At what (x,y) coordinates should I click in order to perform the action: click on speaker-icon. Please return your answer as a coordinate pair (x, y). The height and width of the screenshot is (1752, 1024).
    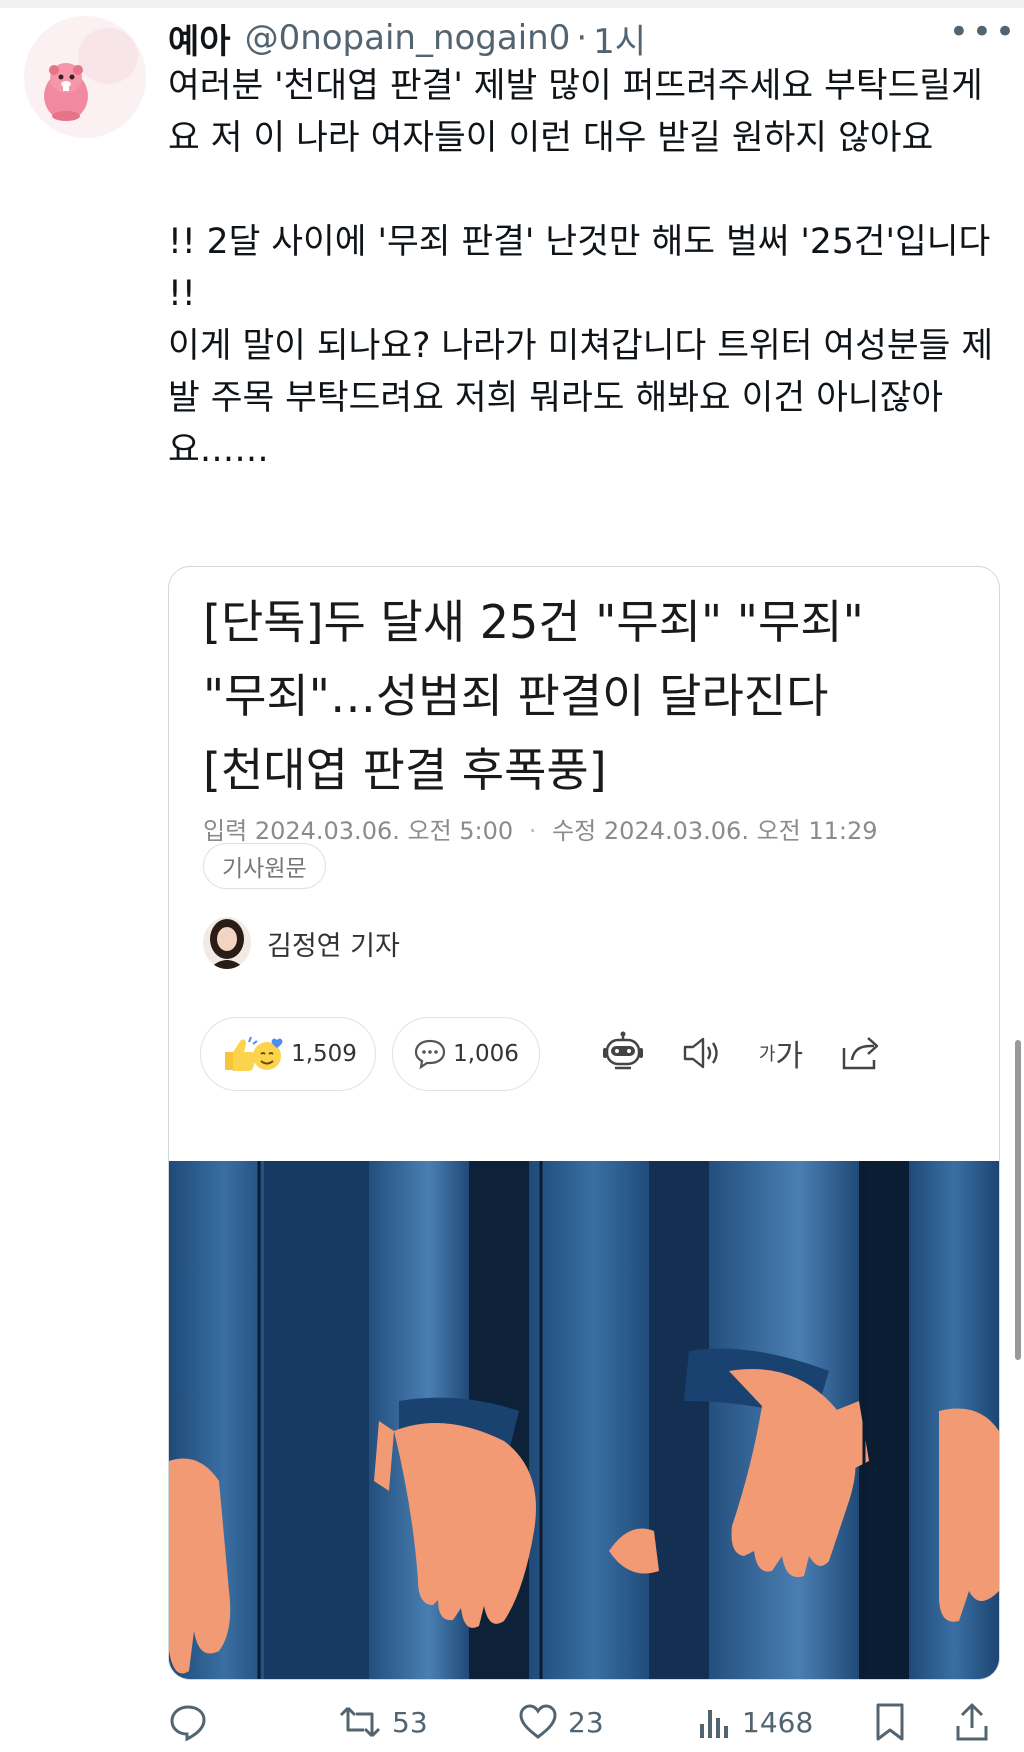
    Looking at the image, I should click on (701, 1053).